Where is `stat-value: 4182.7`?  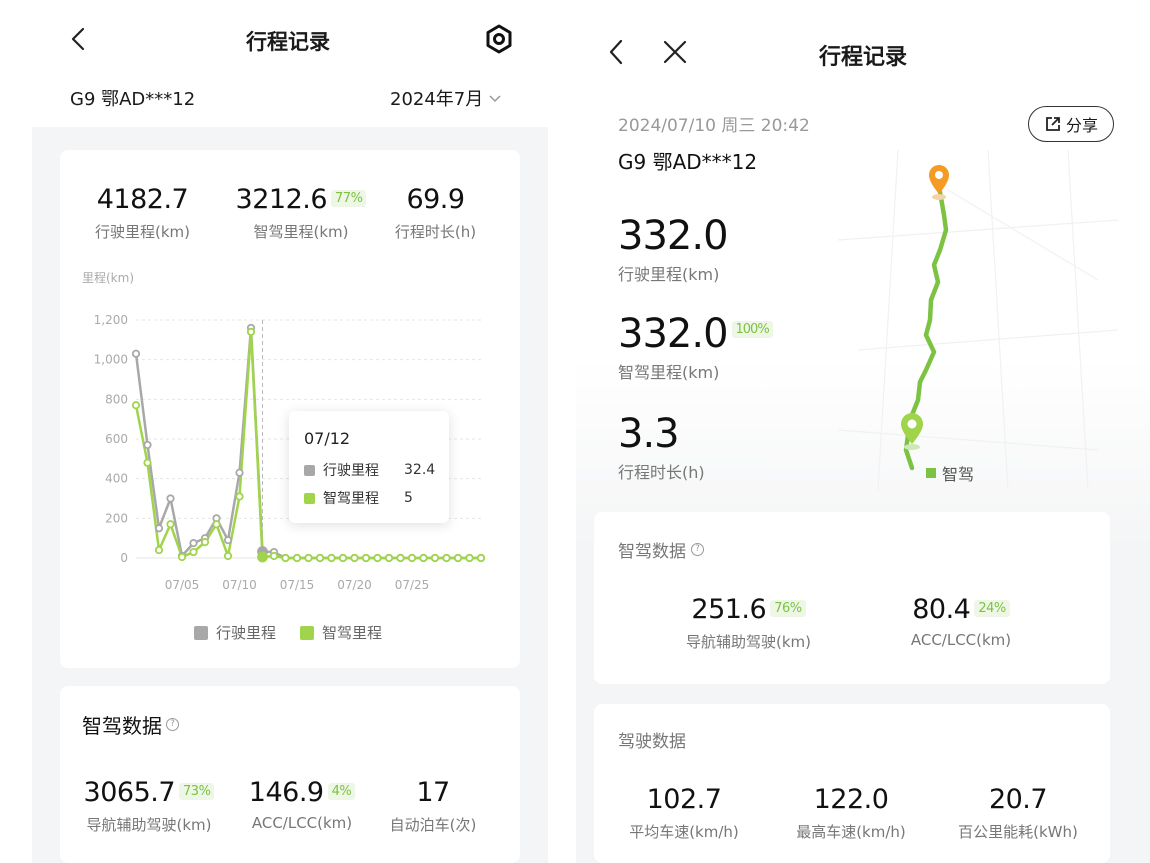
stat-value: 4182.7 is located at coordinates (142, 199).